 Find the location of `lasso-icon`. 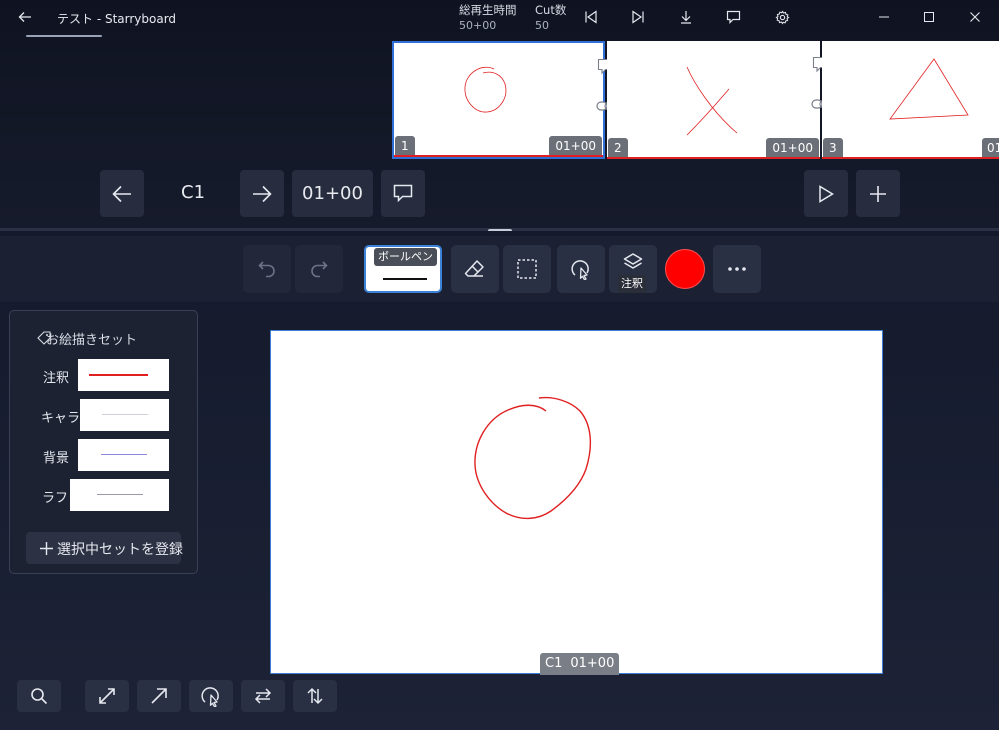

lasso-icon is located at coordinates (580, 270).